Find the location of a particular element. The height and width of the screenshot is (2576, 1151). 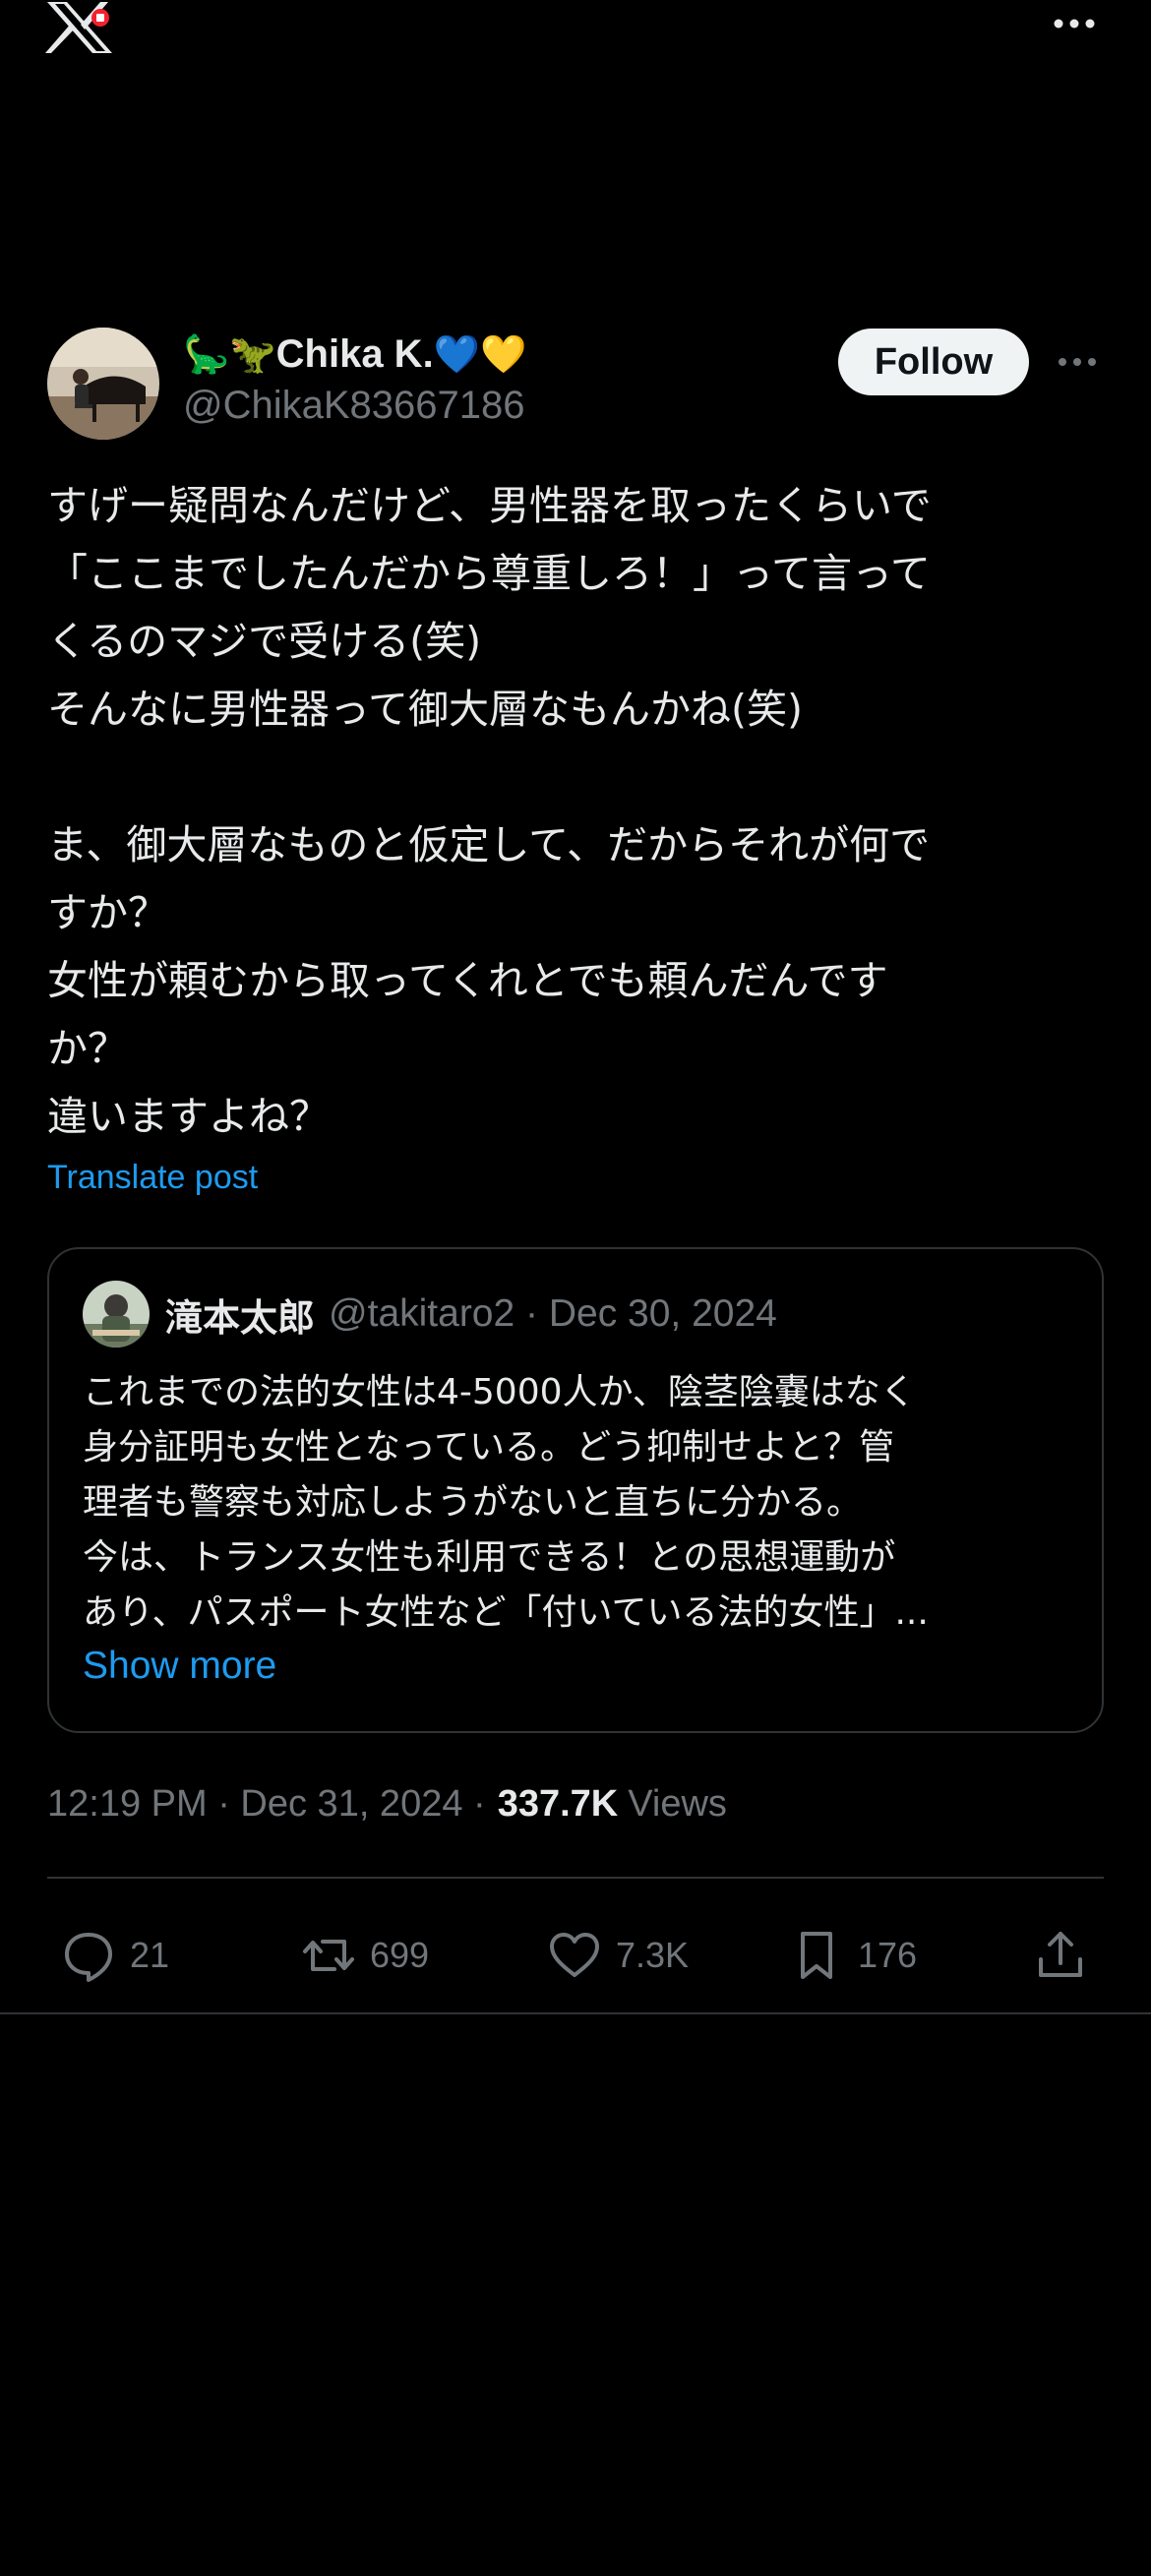

views-label: Views is located at coordinates (677, 1803).